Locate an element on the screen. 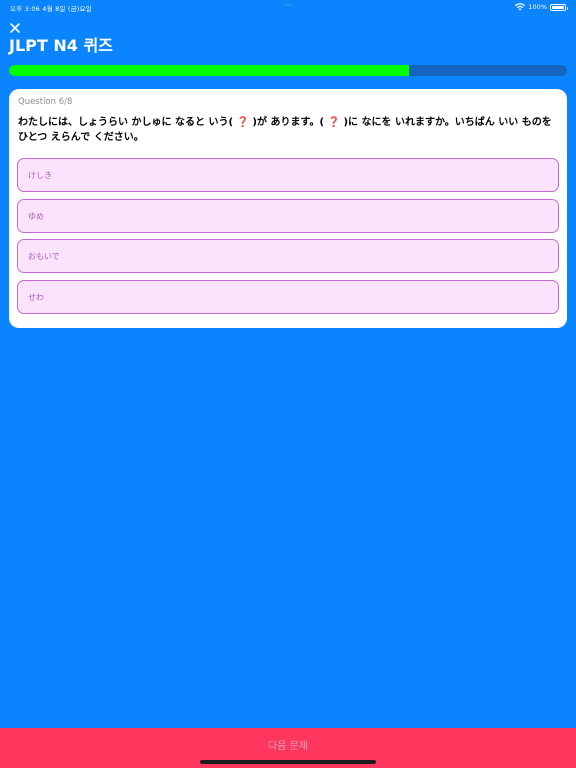  progress-fill is located at coordinates (209, 70).